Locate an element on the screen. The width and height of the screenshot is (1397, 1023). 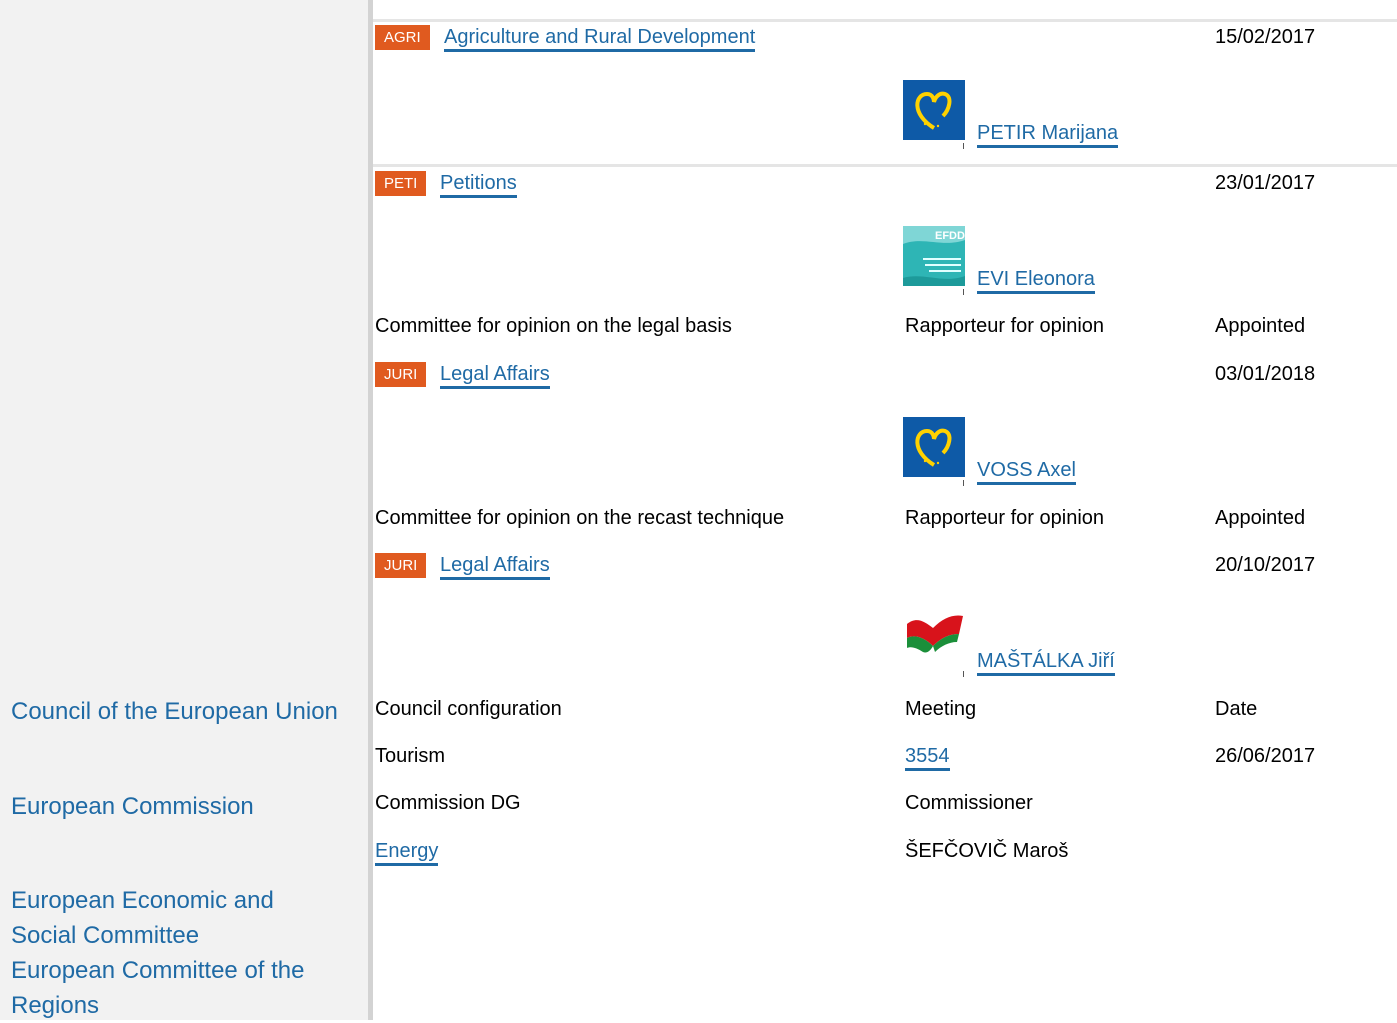
council-configuration-header: Council configuration is located at coordinates (468, 709).